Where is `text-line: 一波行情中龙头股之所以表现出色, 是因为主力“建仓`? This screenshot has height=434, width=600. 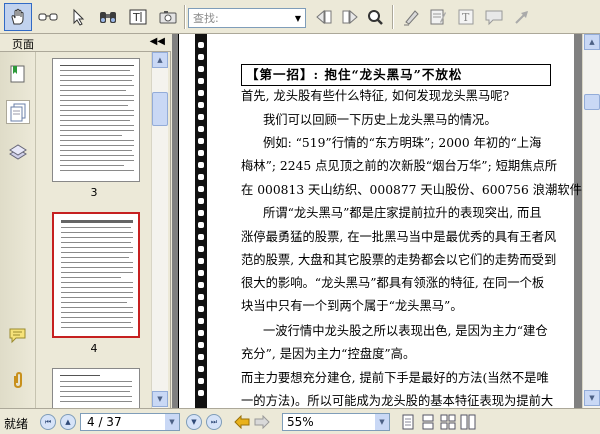 text-line: 一波行情中龙头股之所以表现出色, 是因为主力“建仓 is located at coordinates (405, 331).